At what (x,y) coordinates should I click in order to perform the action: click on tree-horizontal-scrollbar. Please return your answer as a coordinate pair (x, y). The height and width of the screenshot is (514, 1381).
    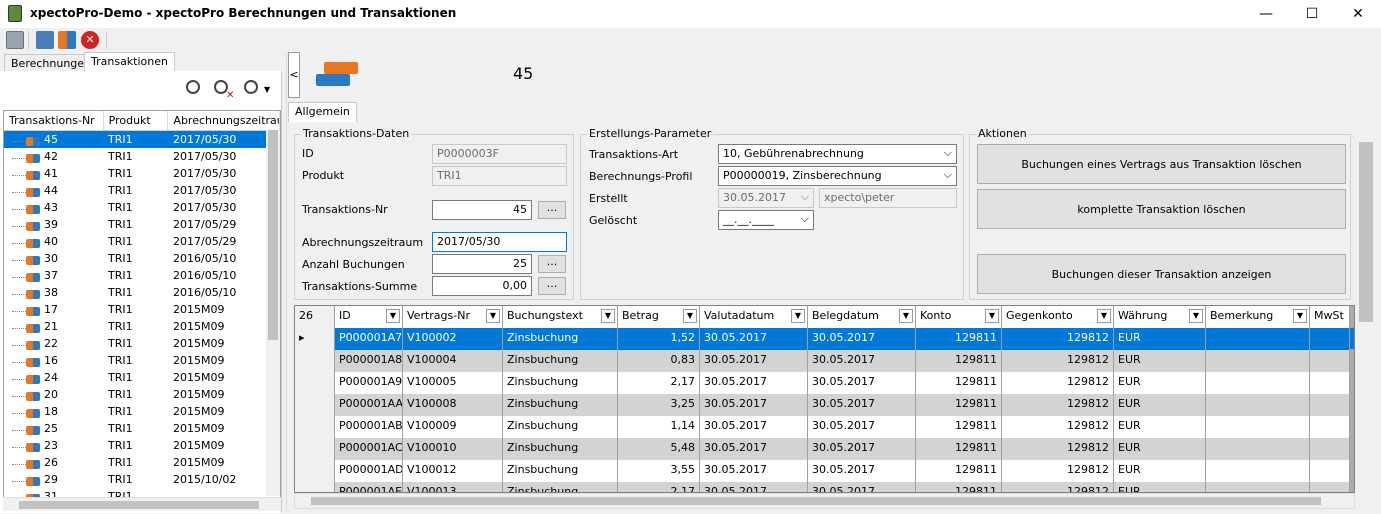
    Looking at the image, I should click on (142, 504).